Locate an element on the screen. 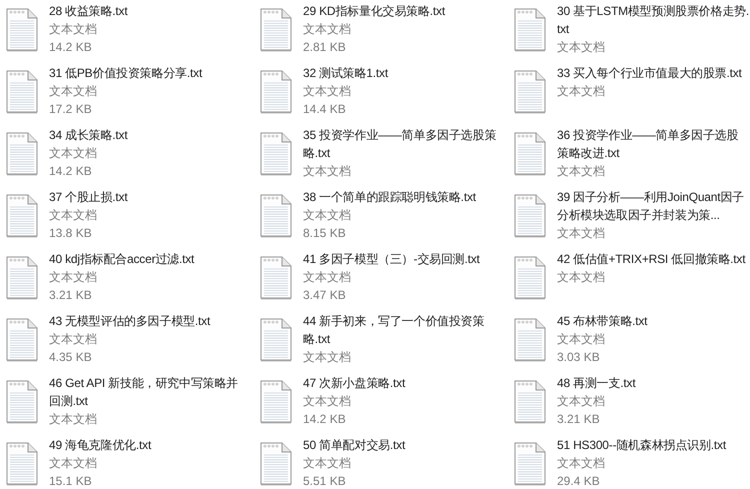 Image resolution: width=750 pixels, height=489 pixels. file-size: 5.51 KB is located at coordinates (325, 481).